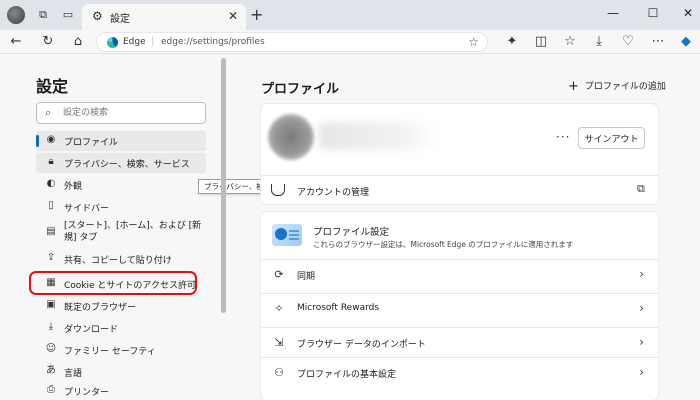  What do you see at coordinates (100, 308) in the screenshot?
I see `sidebar-item-label: 既定のブラウザー` at bounding box center [100, 308].